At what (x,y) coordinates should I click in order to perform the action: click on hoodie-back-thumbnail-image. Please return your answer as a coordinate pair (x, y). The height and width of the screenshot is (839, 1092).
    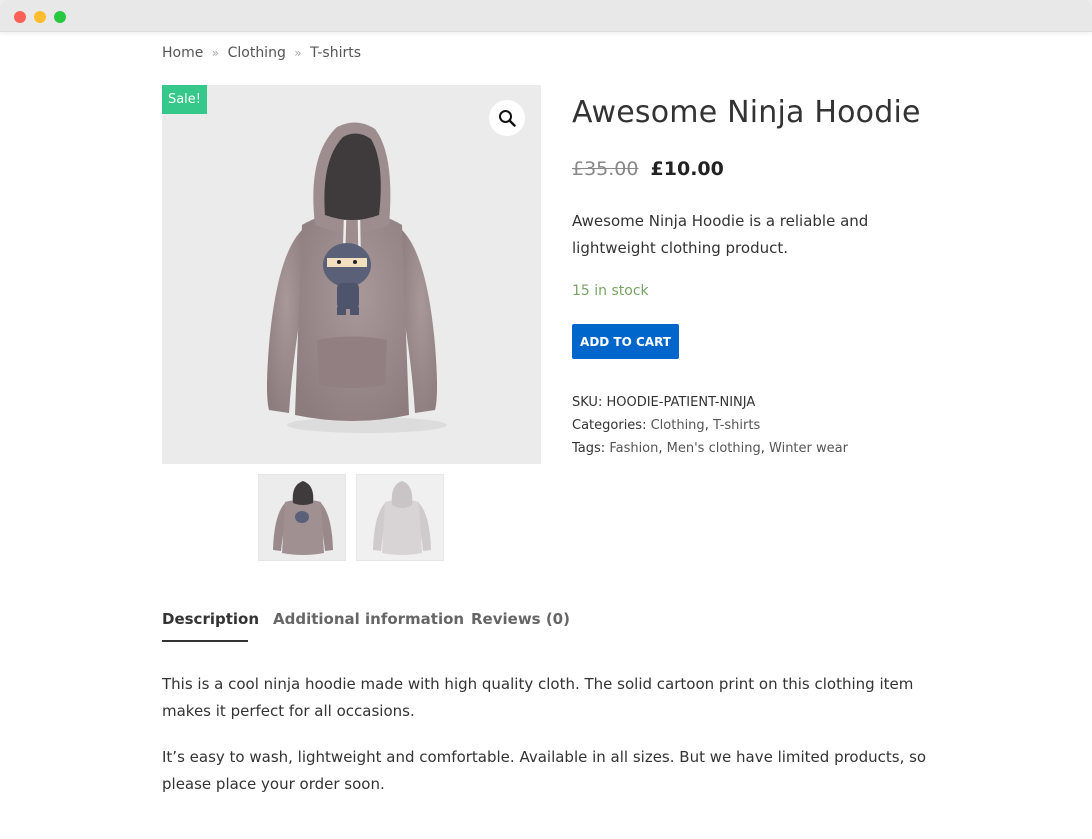
    Looking at the image, I should click on (402, 518).